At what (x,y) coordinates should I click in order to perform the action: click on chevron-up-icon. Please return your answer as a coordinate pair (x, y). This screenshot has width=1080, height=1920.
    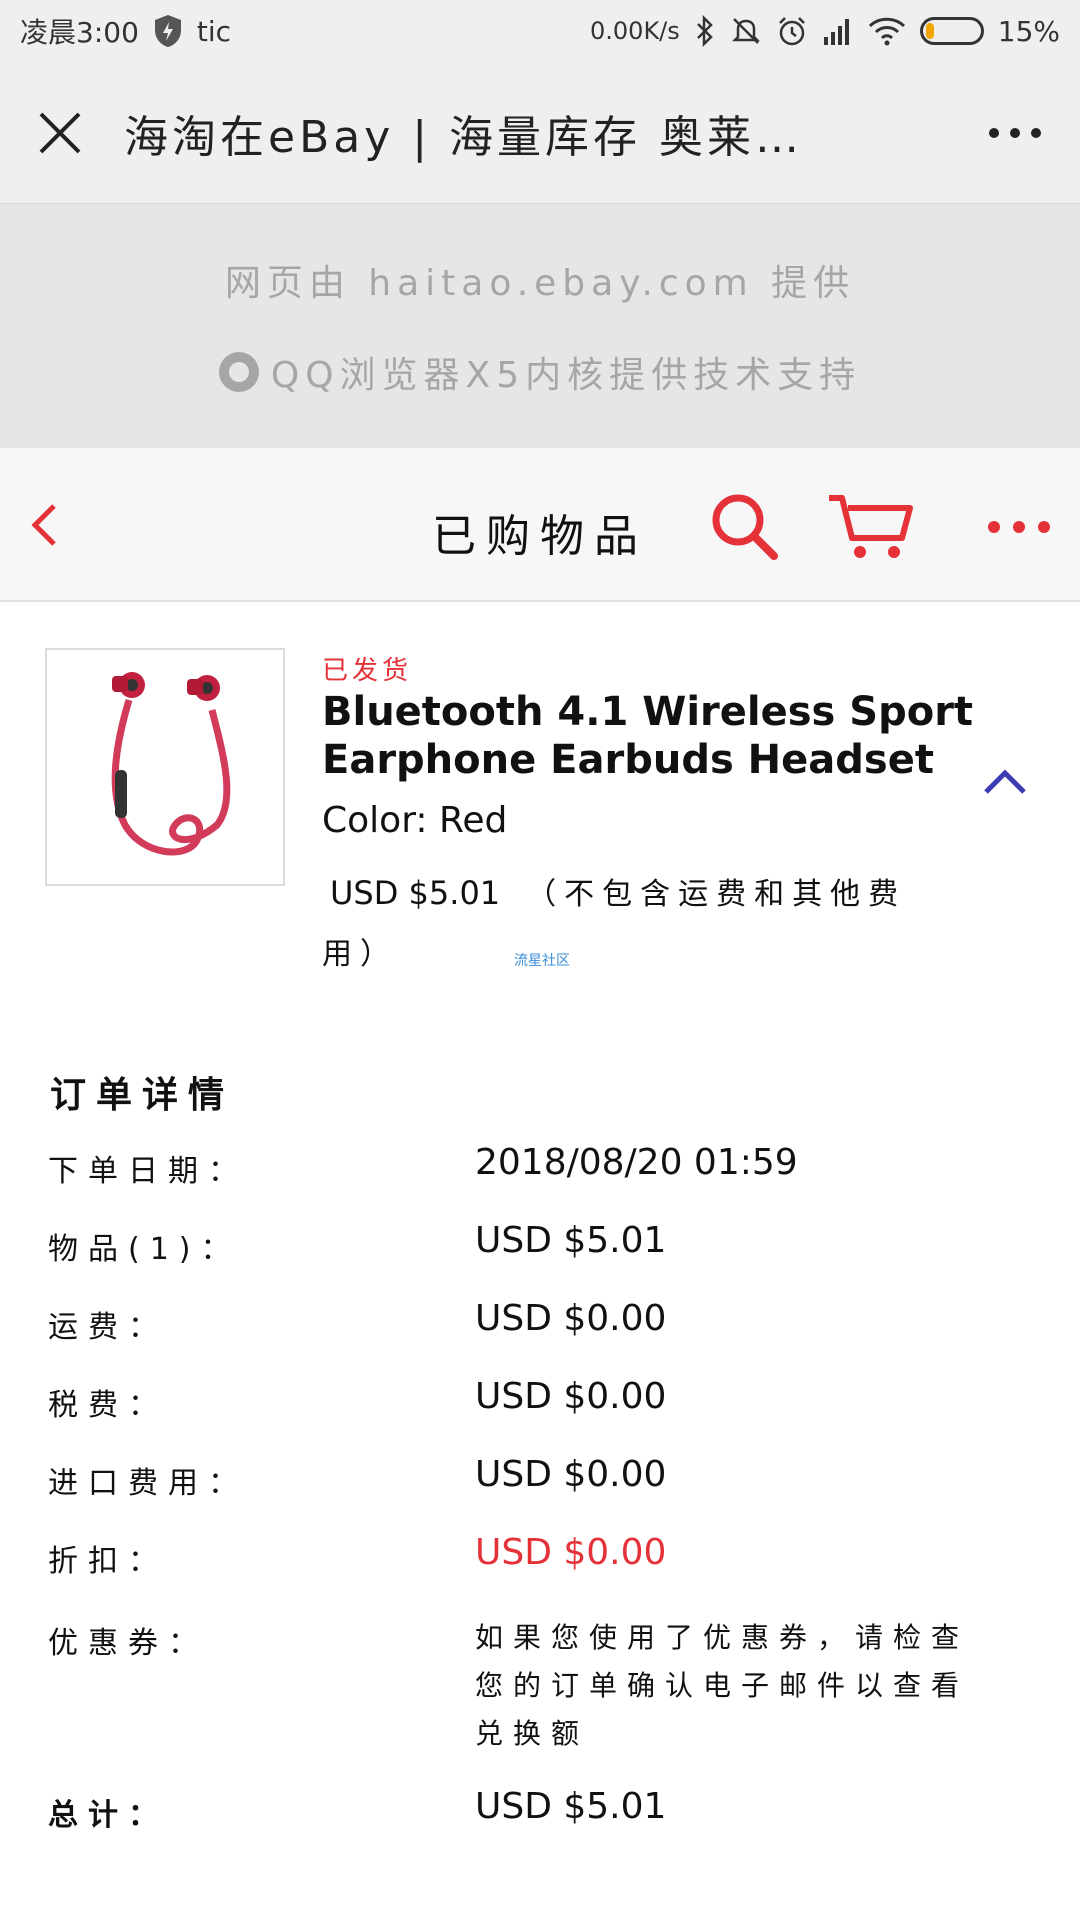
    Looking at the image, I should click on (1005, 781).